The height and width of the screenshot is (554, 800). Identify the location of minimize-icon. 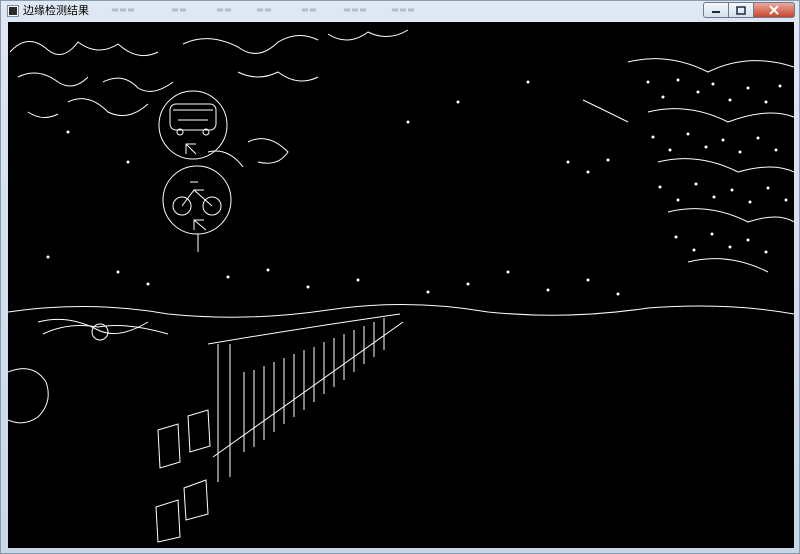
(716, 12).